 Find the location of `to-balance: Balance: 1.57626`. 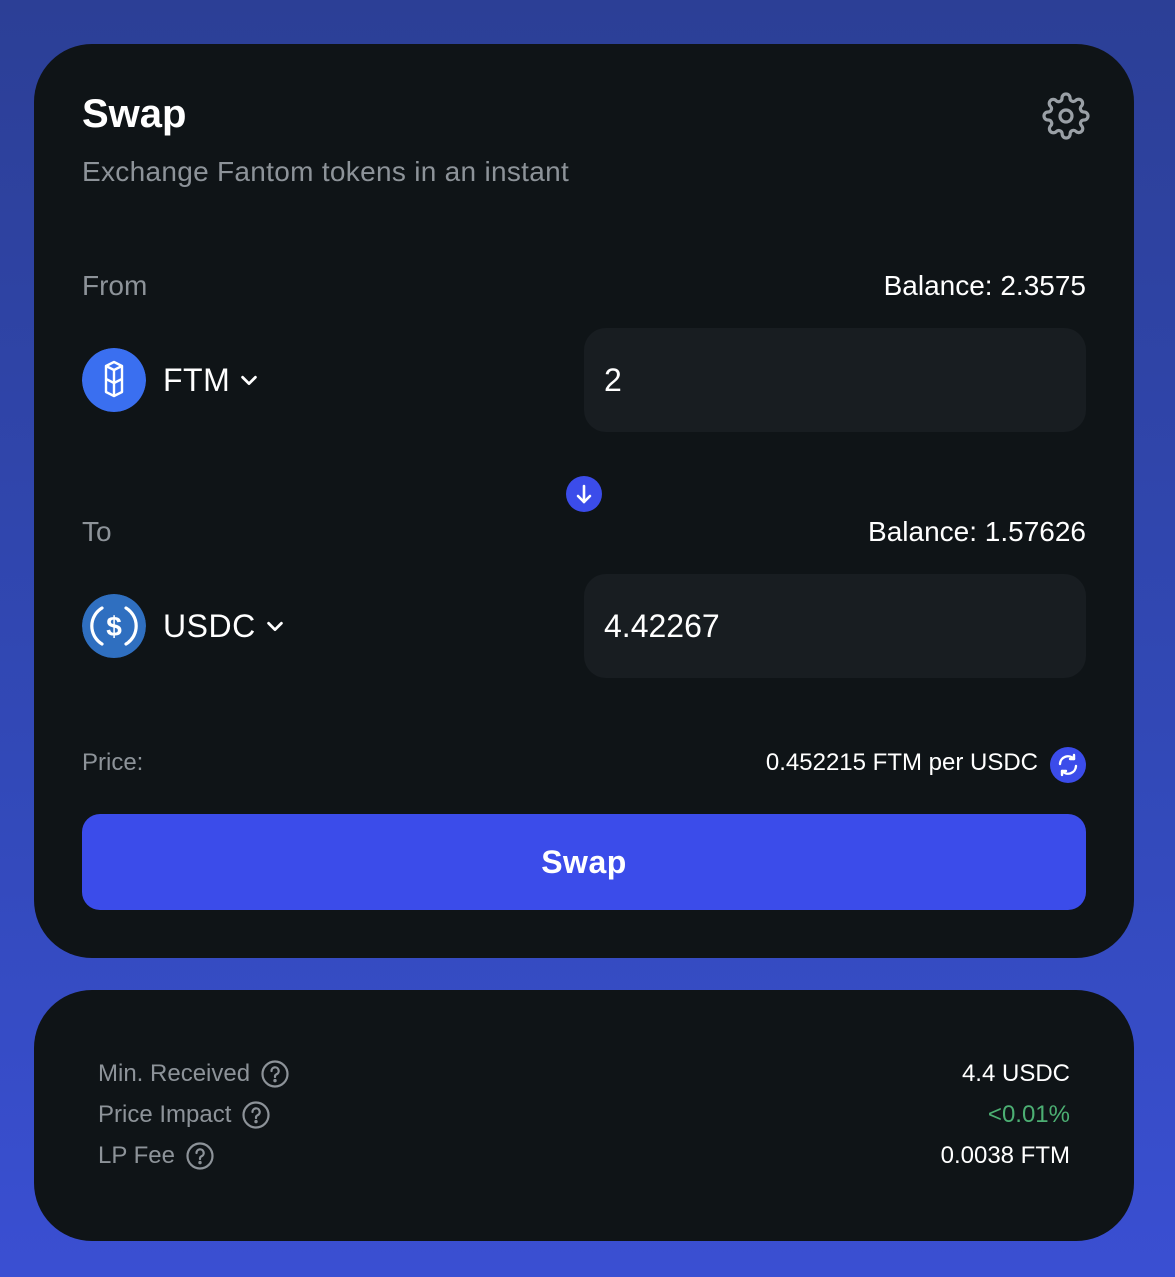

to-balance: Balance: 1.57626 is located at coordinates (977, 531).